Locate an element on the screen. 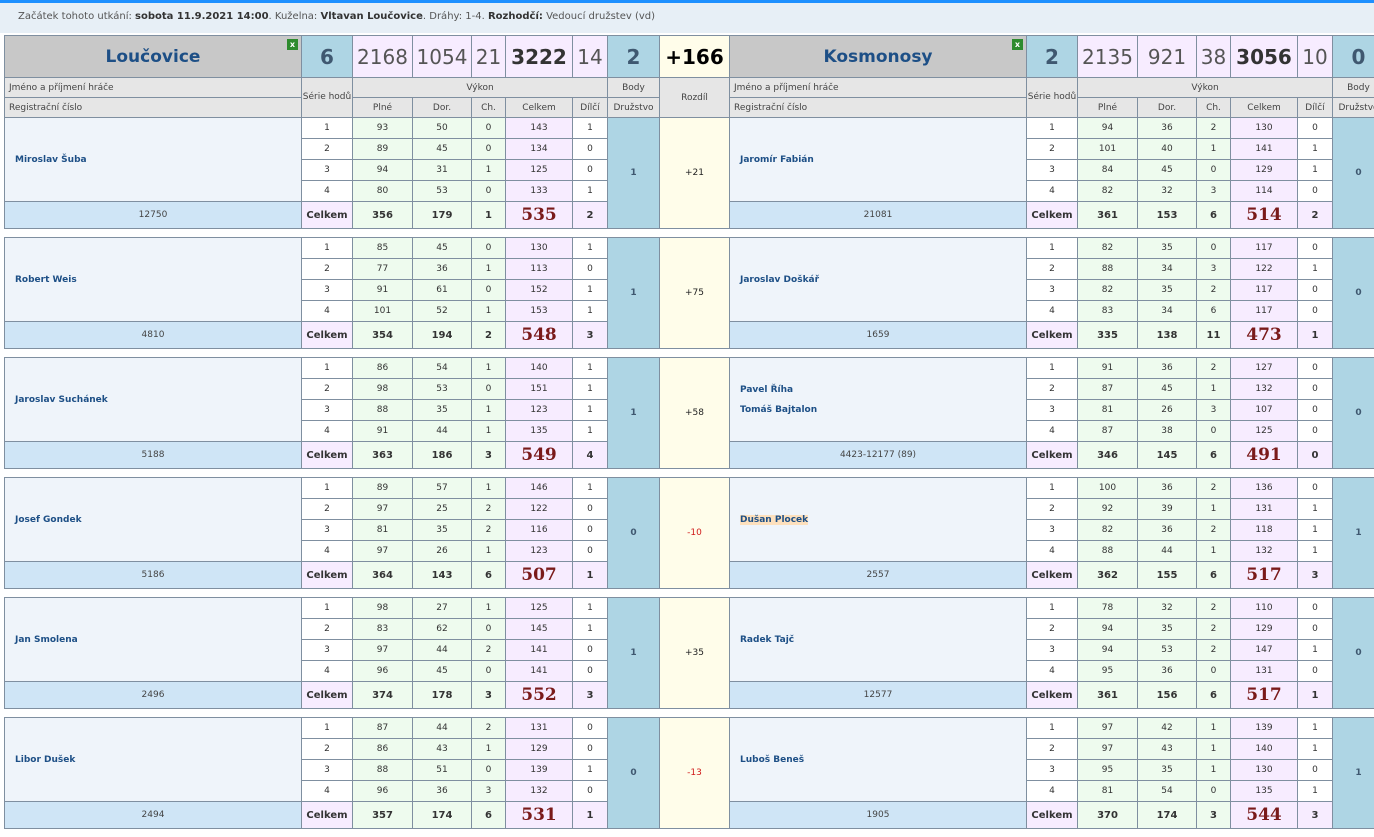 The width and height of the screenshot is (1374, 837). header-team: Družstvo is located at coordinates (1353, 107).